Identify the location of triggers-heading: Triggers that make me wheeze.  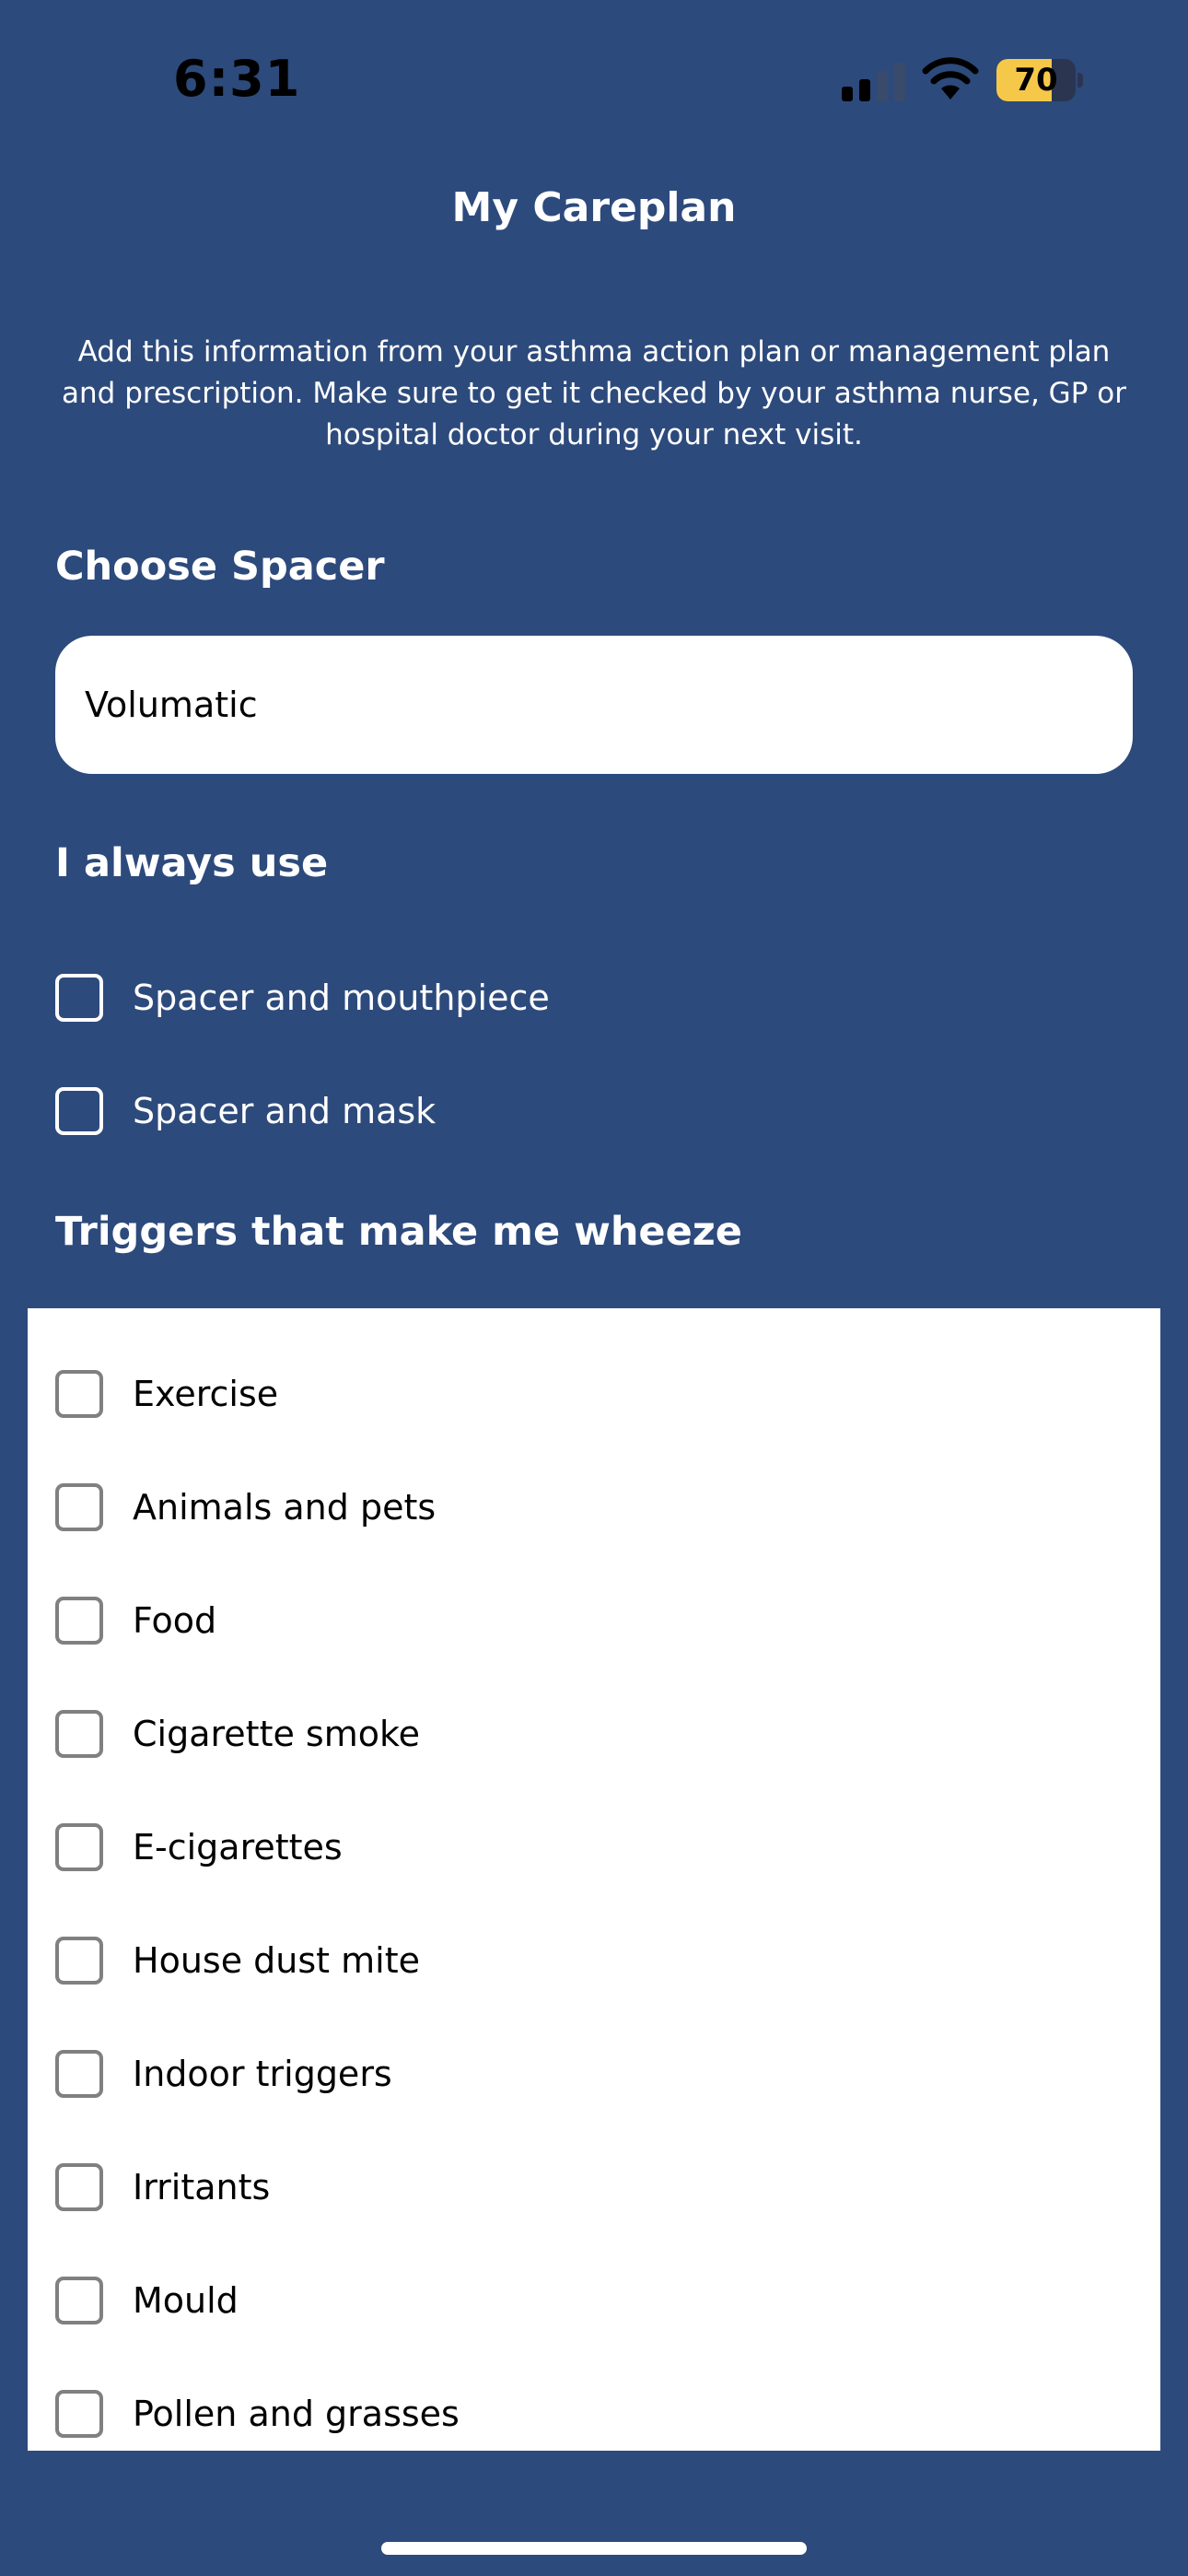
(398, 1232).